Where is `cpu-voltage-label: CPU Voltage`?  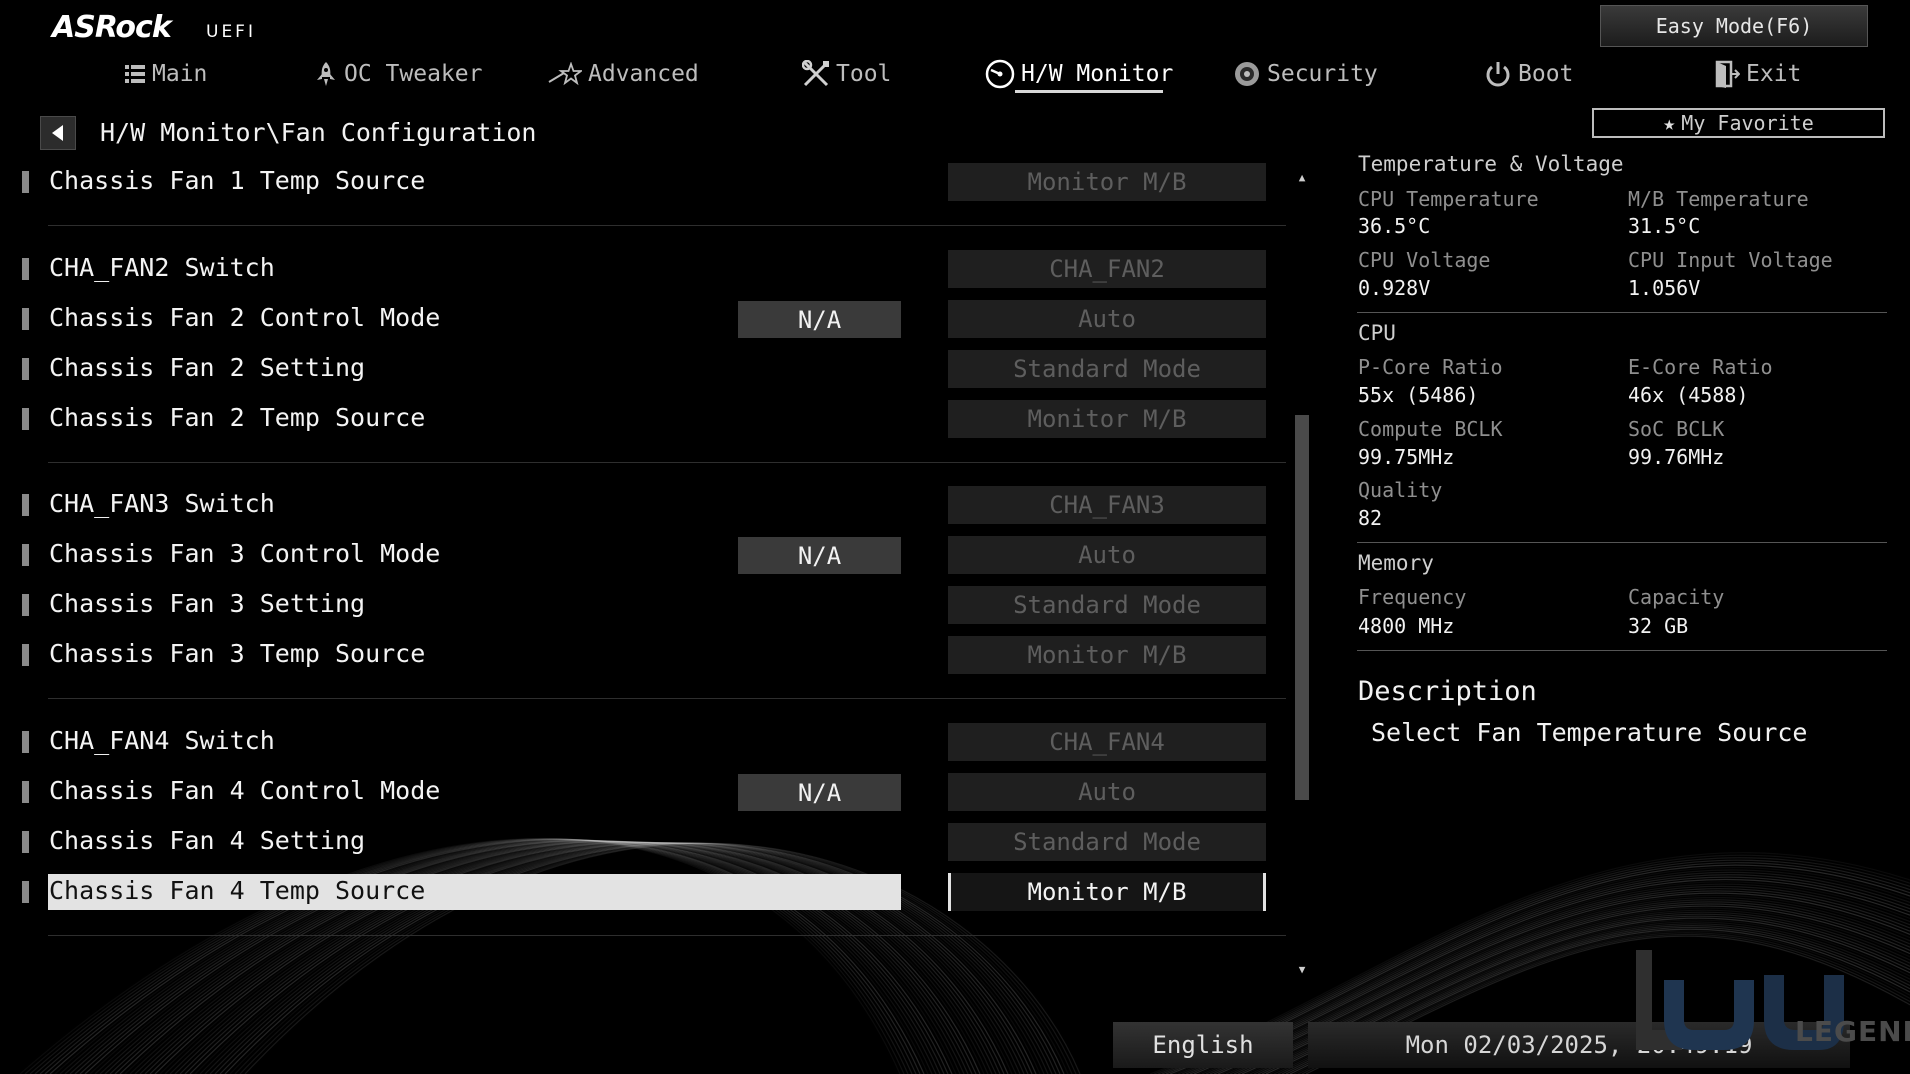 cpu-voltage-label: CPU Voltage is located at coordinates (1424, 260).